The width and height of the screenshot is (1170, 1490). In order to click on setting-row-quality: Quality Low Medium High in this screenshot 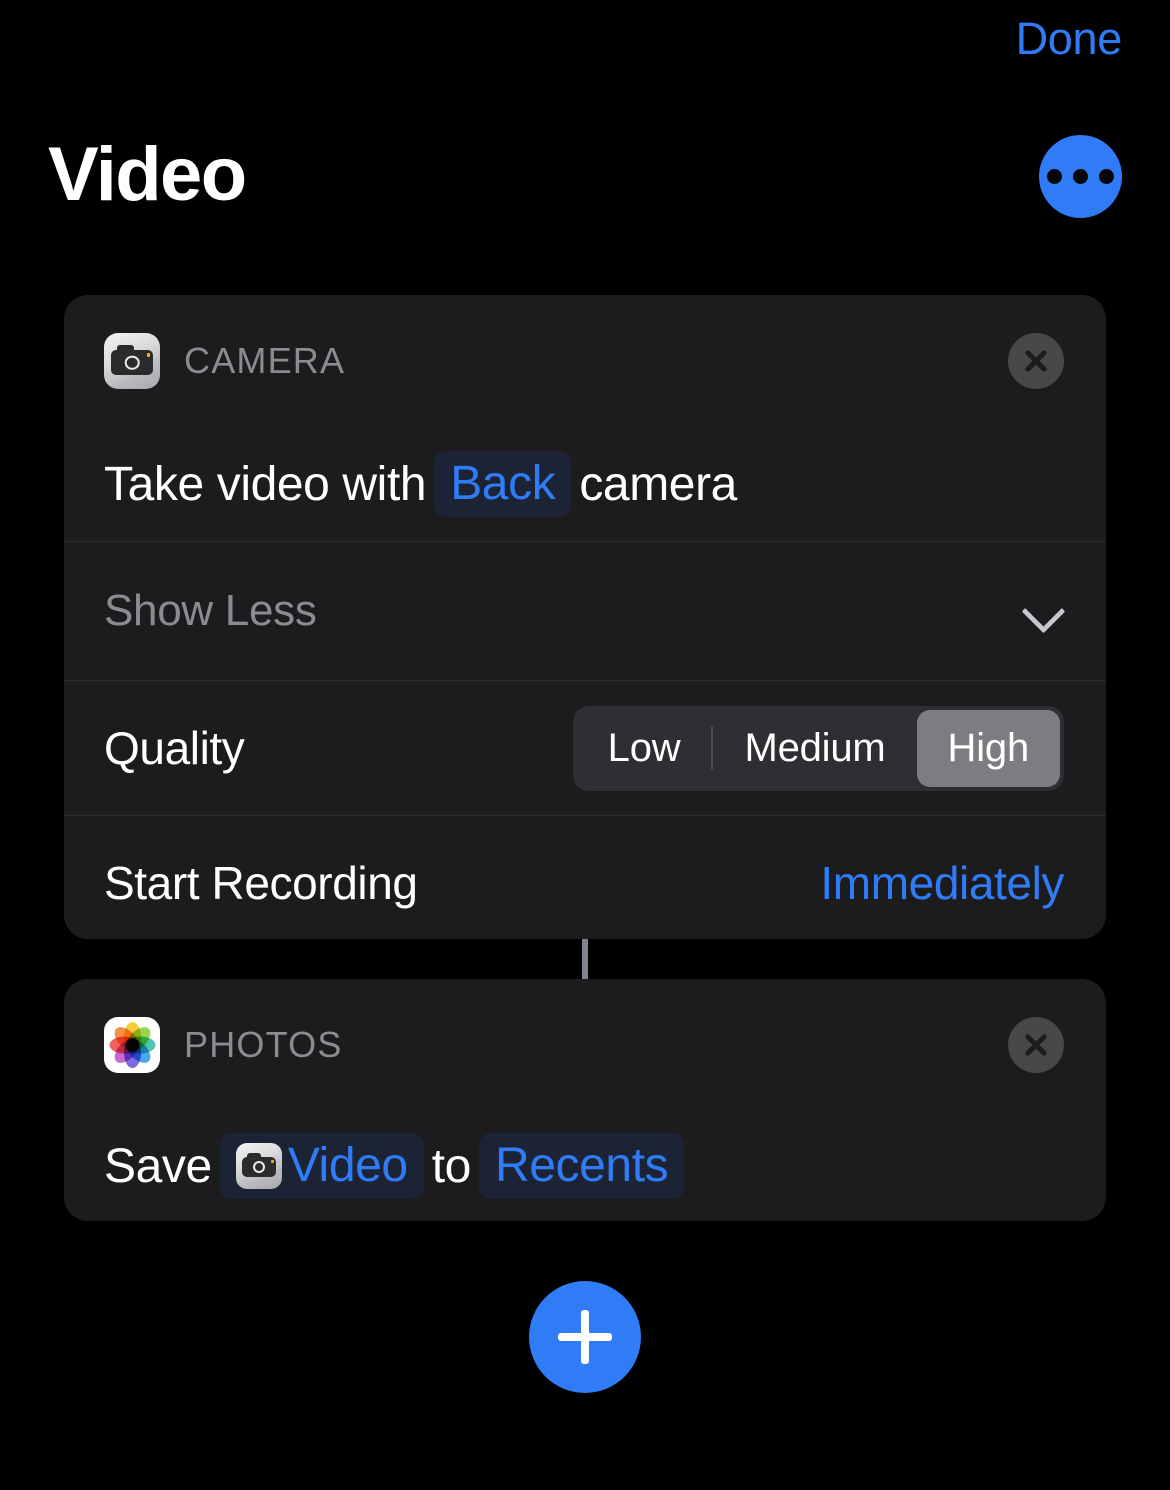, I will do `click(585, 748)`.